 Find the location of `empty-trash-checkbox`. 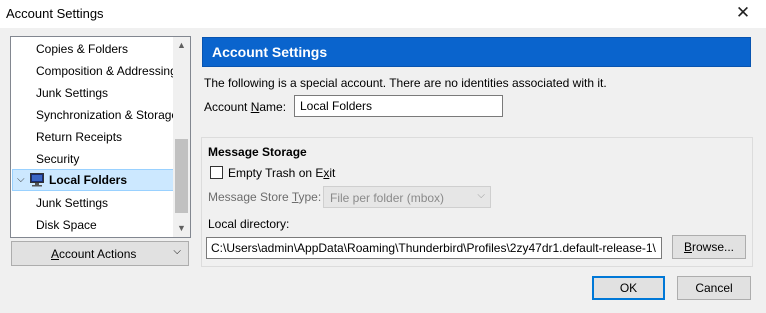

empty-trash-checkbox is located at coordinates (216, 172).